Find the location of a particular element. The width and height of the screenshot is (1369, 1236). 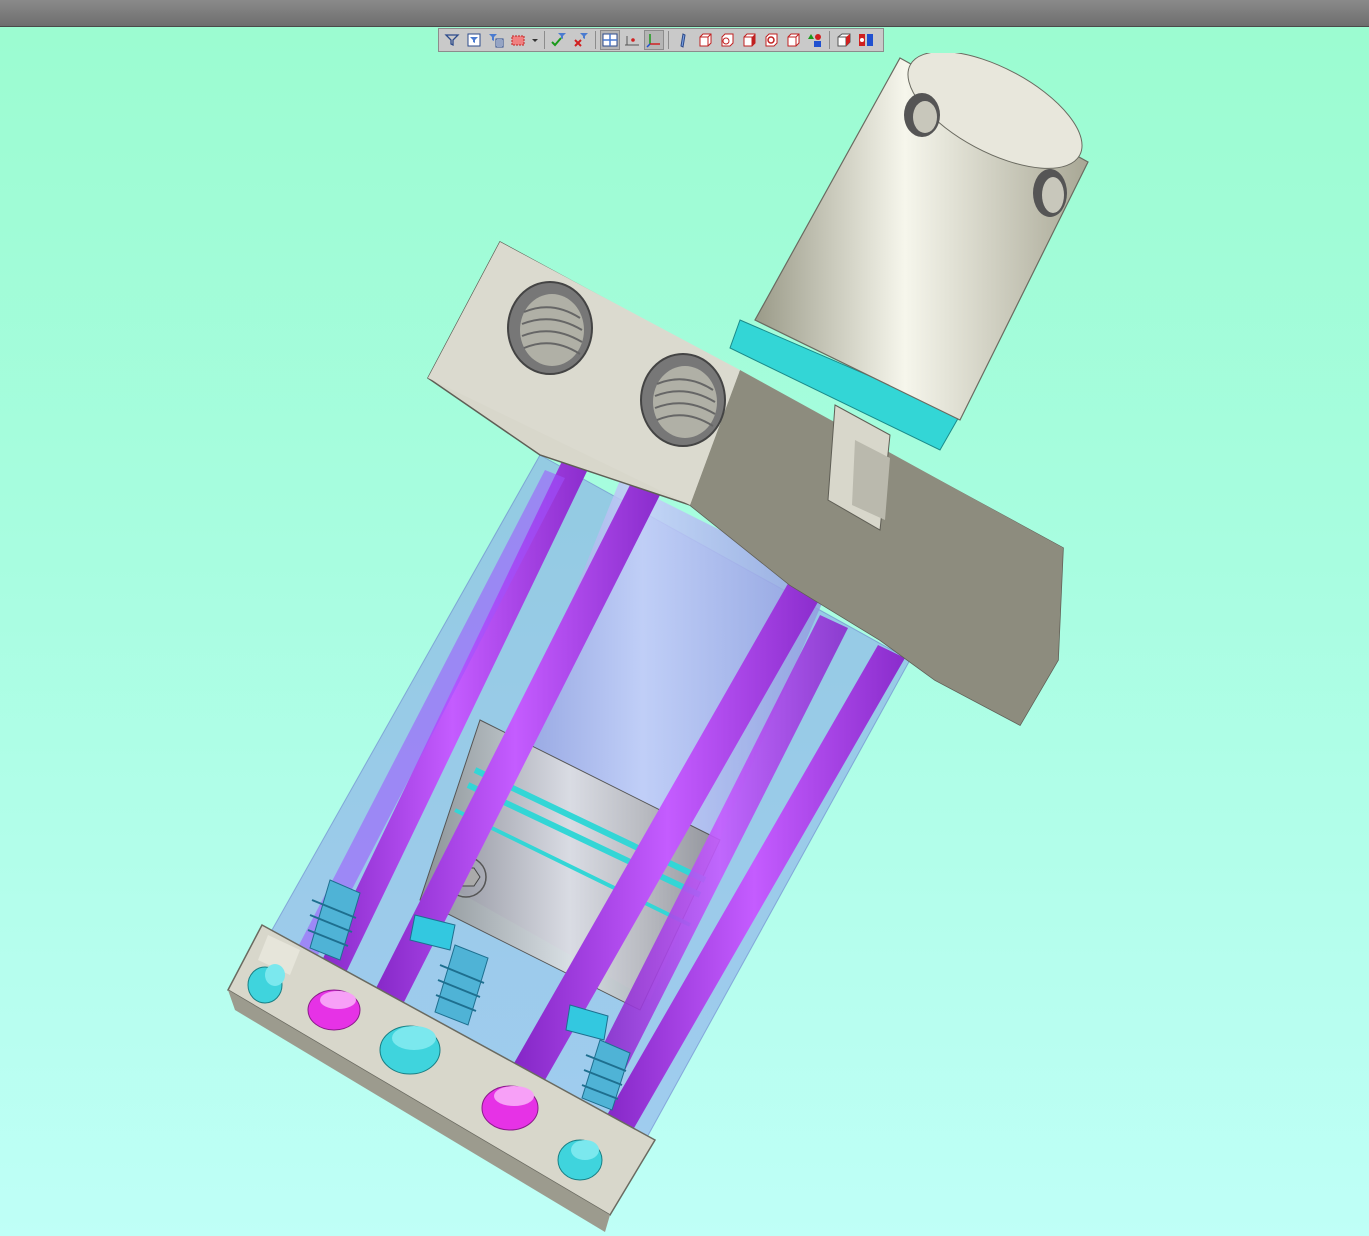

filter-list-icon is located at coordinates (496, 40).